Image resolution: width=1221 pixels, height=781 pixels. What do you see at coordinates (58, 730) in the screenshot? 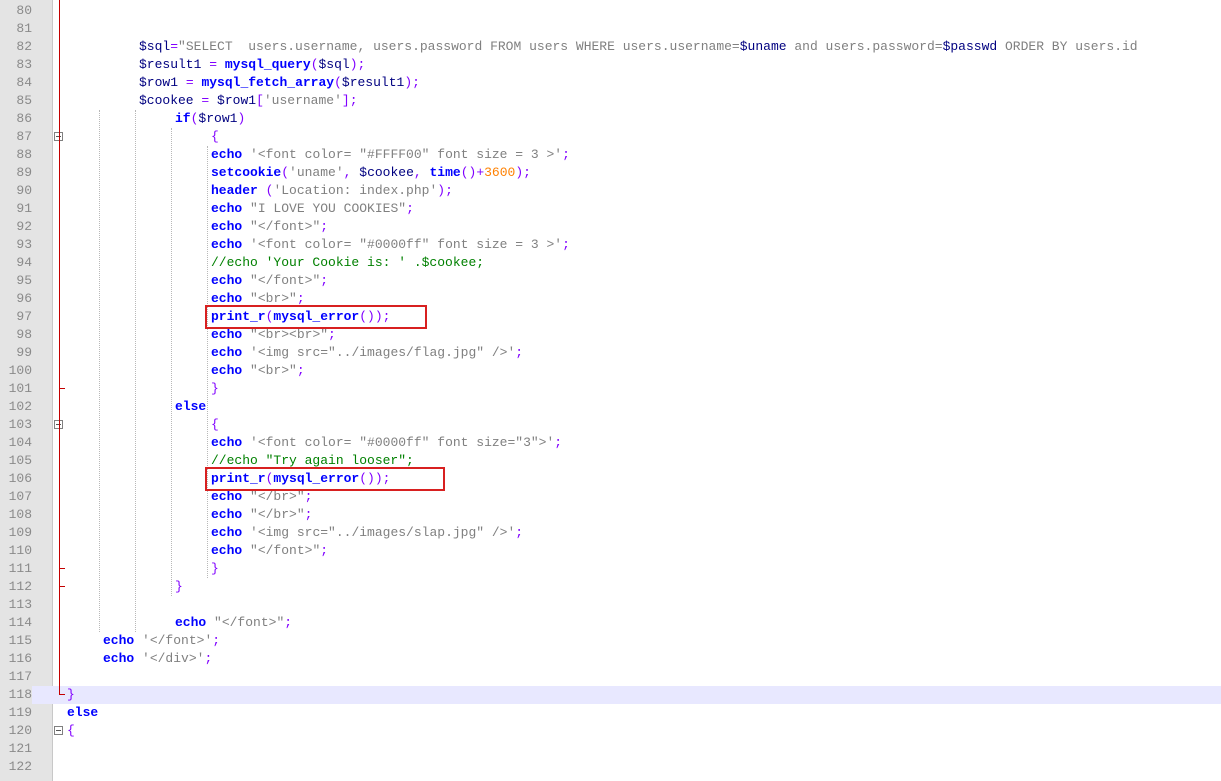
I see `fold-toggle-icon` at bounding box center [58, 730].